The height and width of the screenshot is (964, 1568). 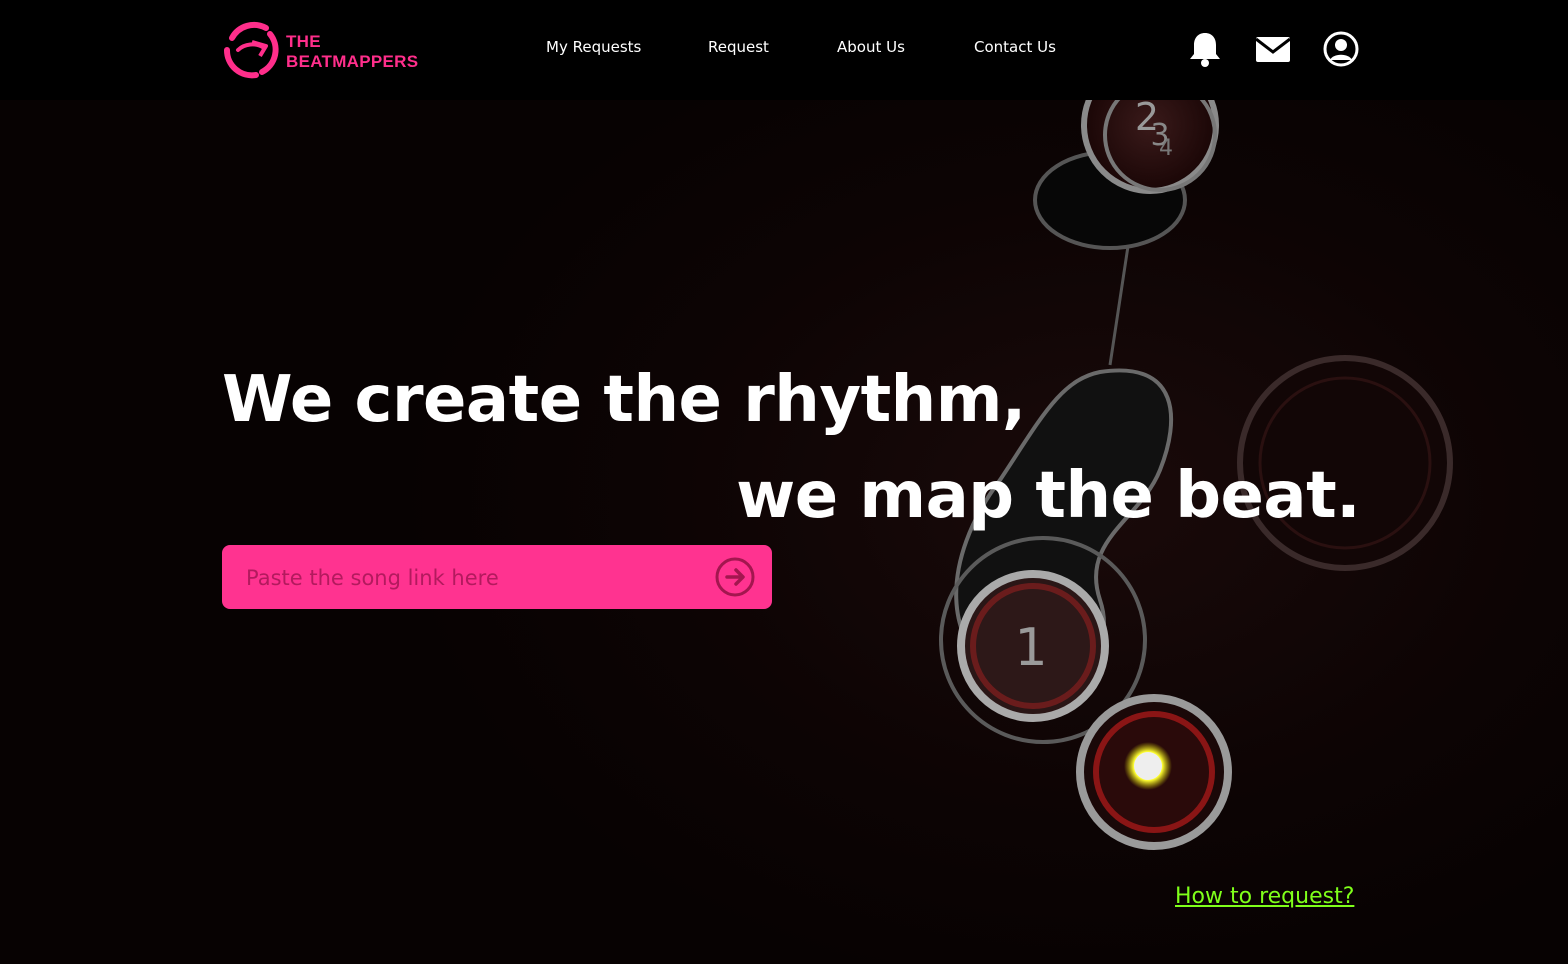 I want to click on mail-icon, so click(x=1273, y=49).